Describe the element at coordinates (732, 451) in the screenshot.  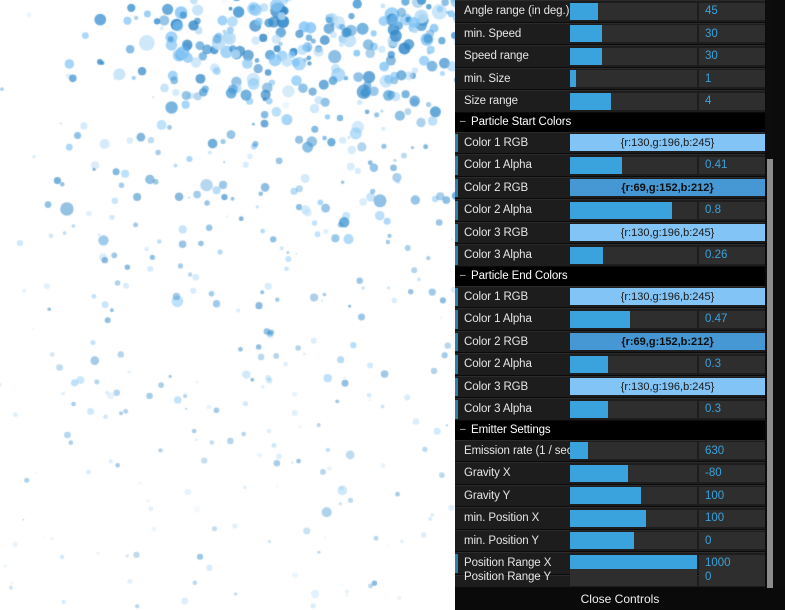
I see `value-field: 630` at that location.